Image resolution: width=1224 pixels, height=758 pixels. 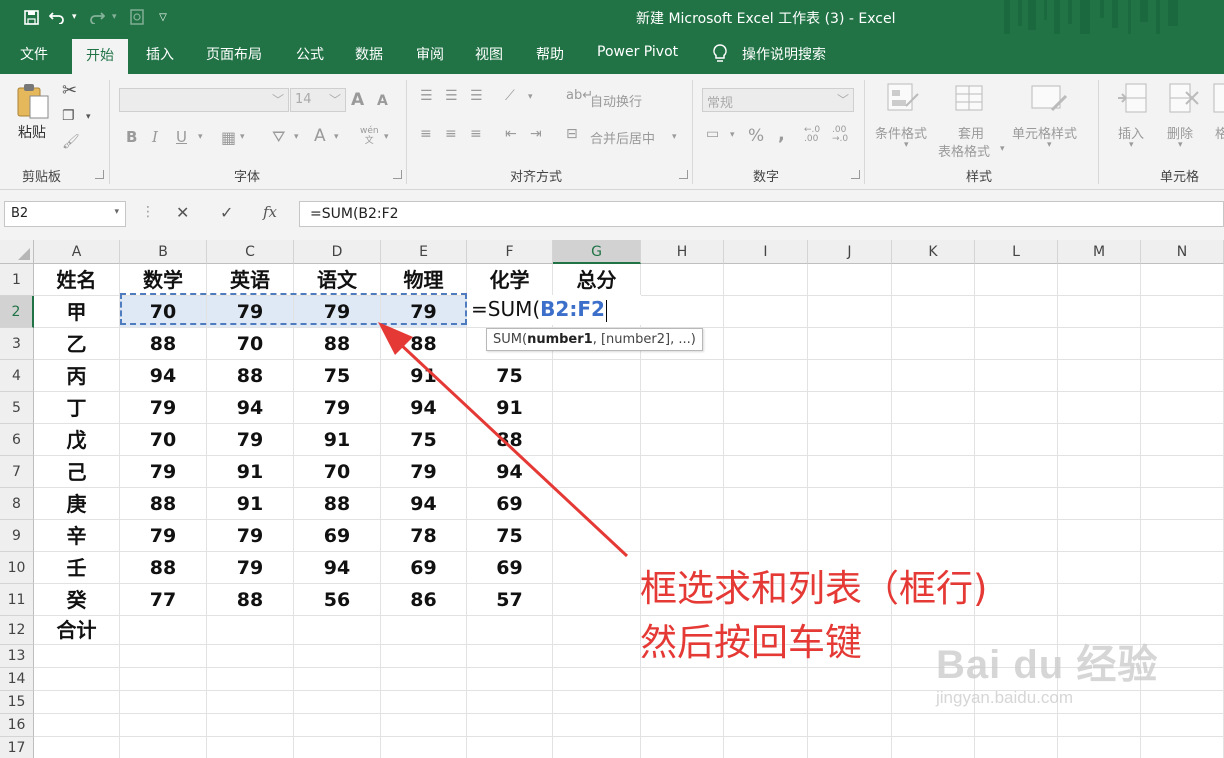 What do you see at coordinates (1016, 725) in the screenshot?
I see `cell-l16` at bounding box center [1016, 725].